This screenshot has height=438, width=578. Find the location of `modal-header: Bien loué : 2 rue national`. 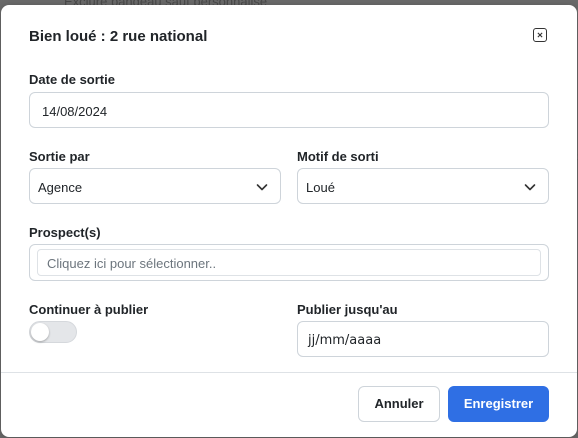

modal-header: Bien loué : 2 rue national is located at coordinates (289, 35).